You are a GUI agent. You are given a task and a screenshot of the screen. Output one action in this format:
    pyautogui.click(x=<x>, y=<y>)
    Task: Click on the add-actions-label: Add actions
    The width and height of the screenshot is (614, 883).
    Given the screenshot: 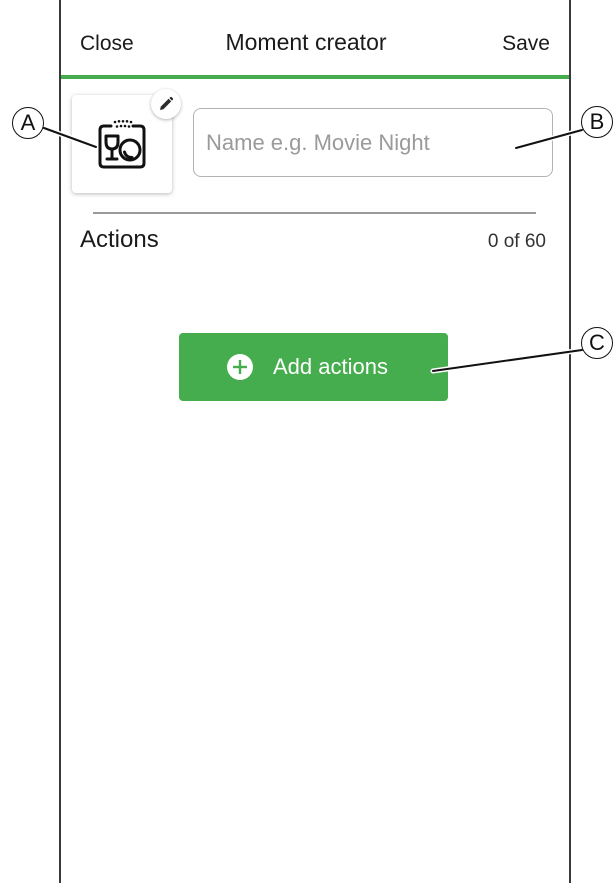 What is the action you would take?
    pyautogui.click(x=330, y=366)
    